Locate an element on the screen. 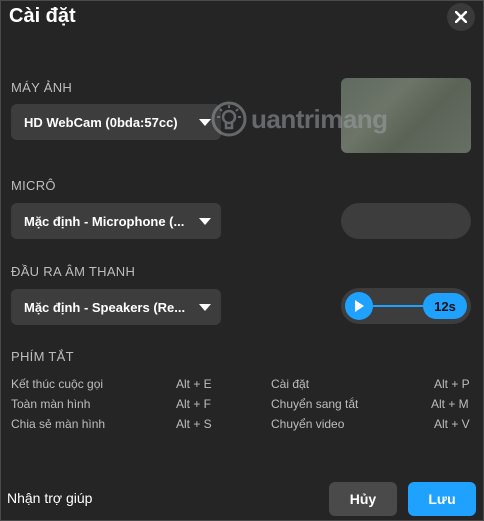 This screenshot has height=521, width=484. shortcut-key: Alt + V is located at coordinates (452, 424).